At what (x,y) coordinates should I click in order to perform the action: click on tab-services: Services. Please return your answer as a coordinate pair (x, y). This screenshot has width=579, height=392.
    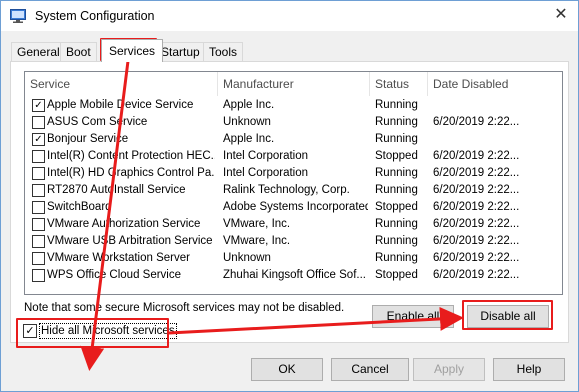
    Looking at the image, I should click on (132, 50).